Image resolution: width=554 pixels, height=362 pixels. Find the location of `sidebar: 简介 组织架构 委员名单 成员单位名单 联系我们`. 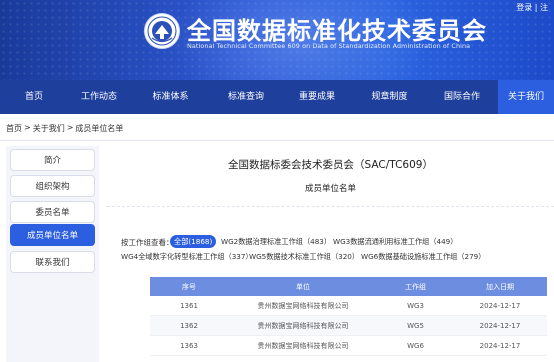

sidebar: 简介 组织架构 委员名单 成员单位名单 联系我们 is located at coordinates (52, 254).